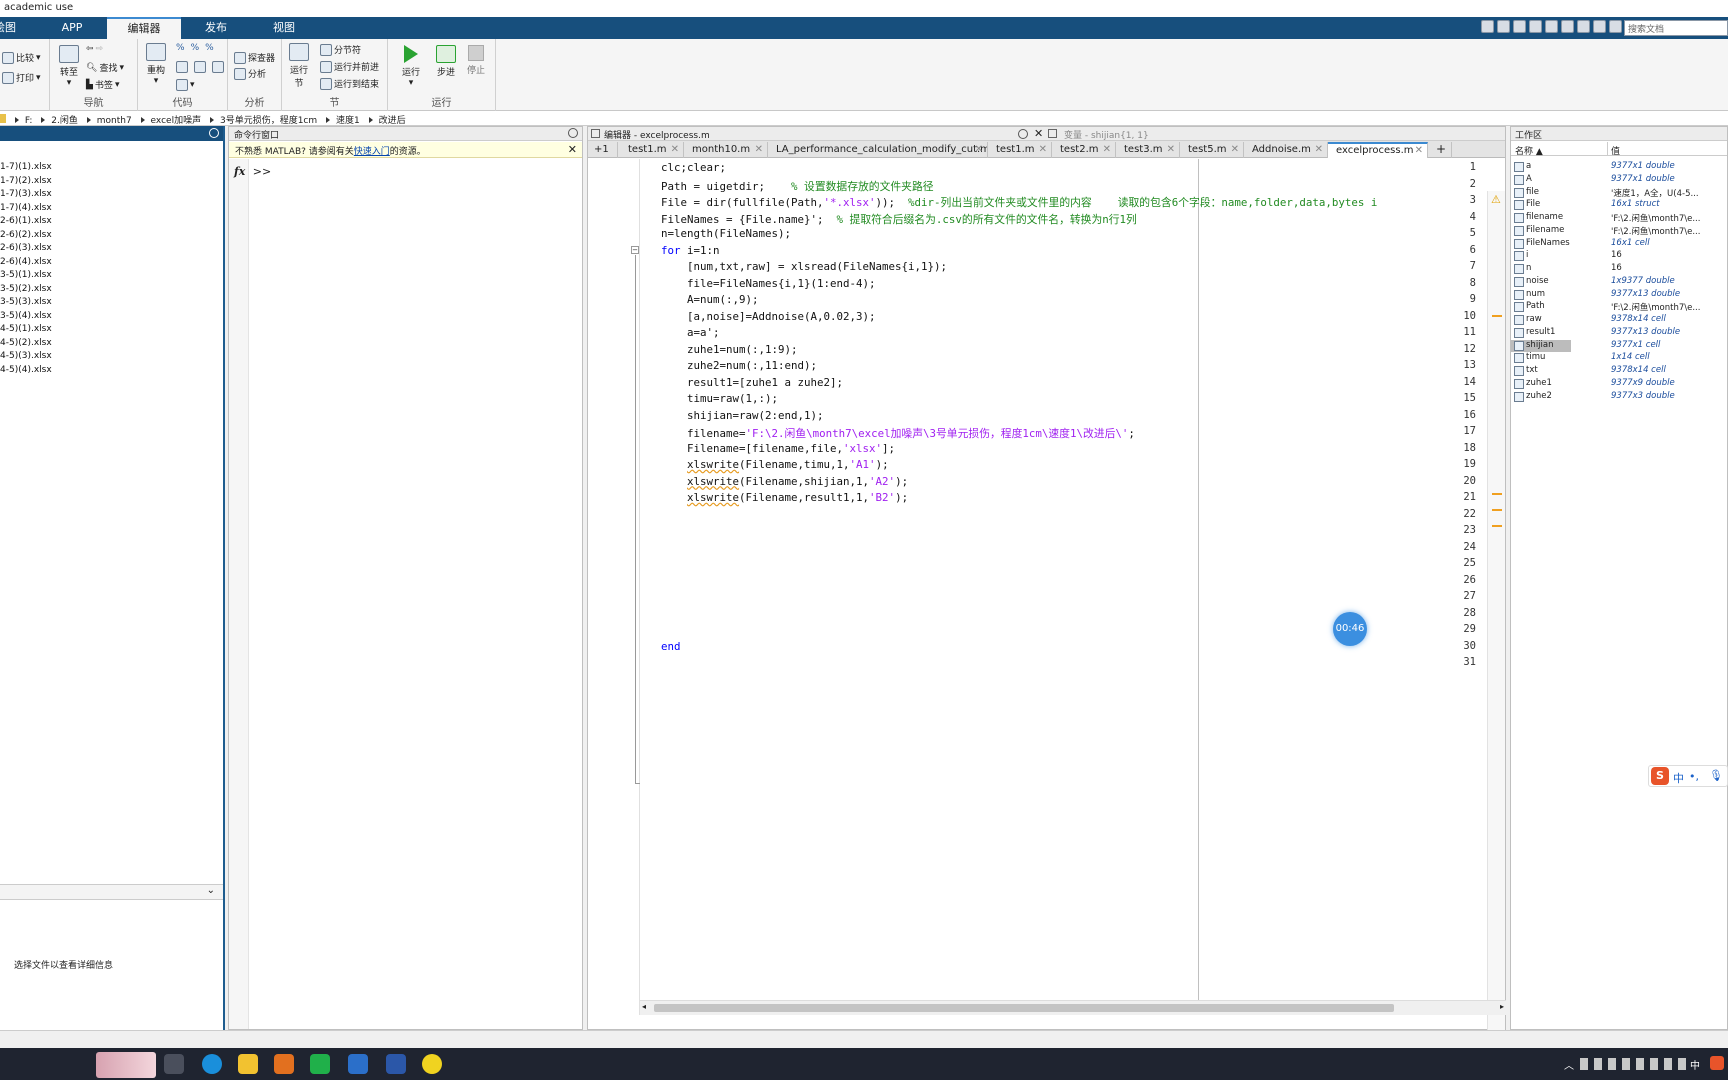  I want to click on redo-icon, so click(1567, 26).